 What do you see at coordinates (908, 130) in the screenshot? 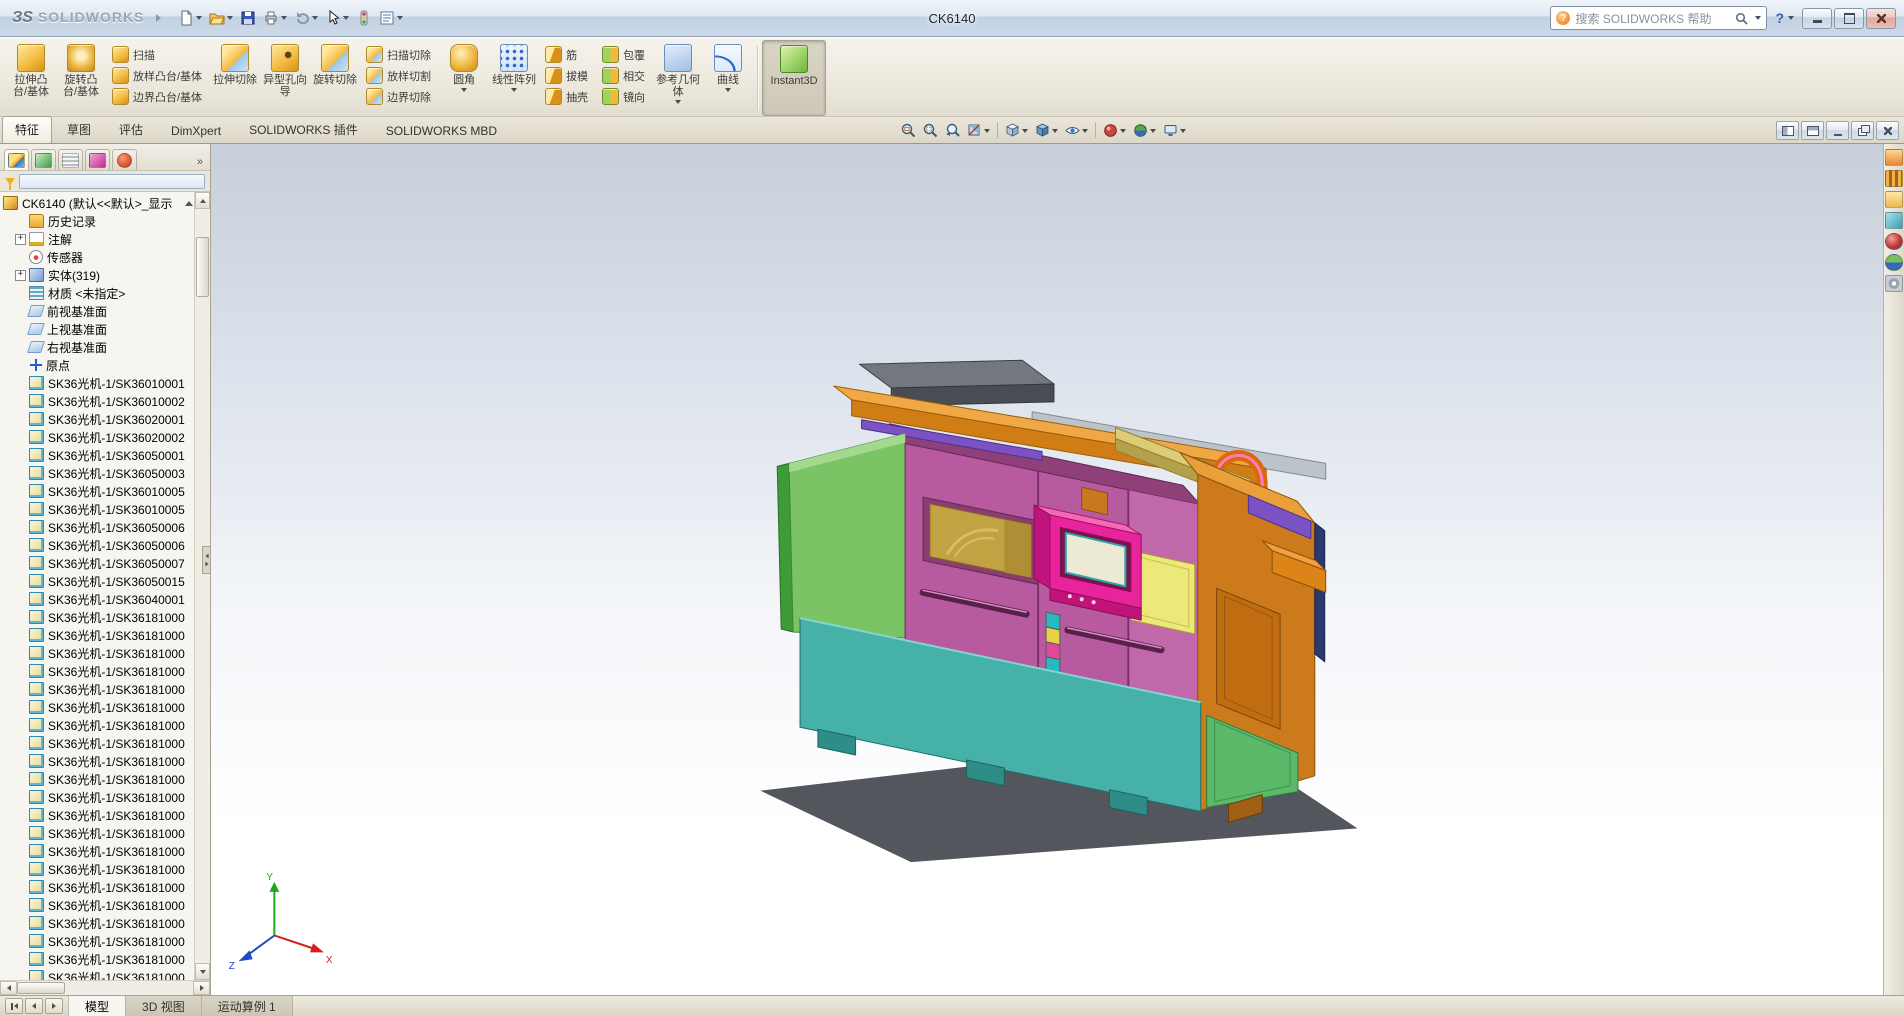
I see `zoom-fit-button` at bounding box center [908, 130].